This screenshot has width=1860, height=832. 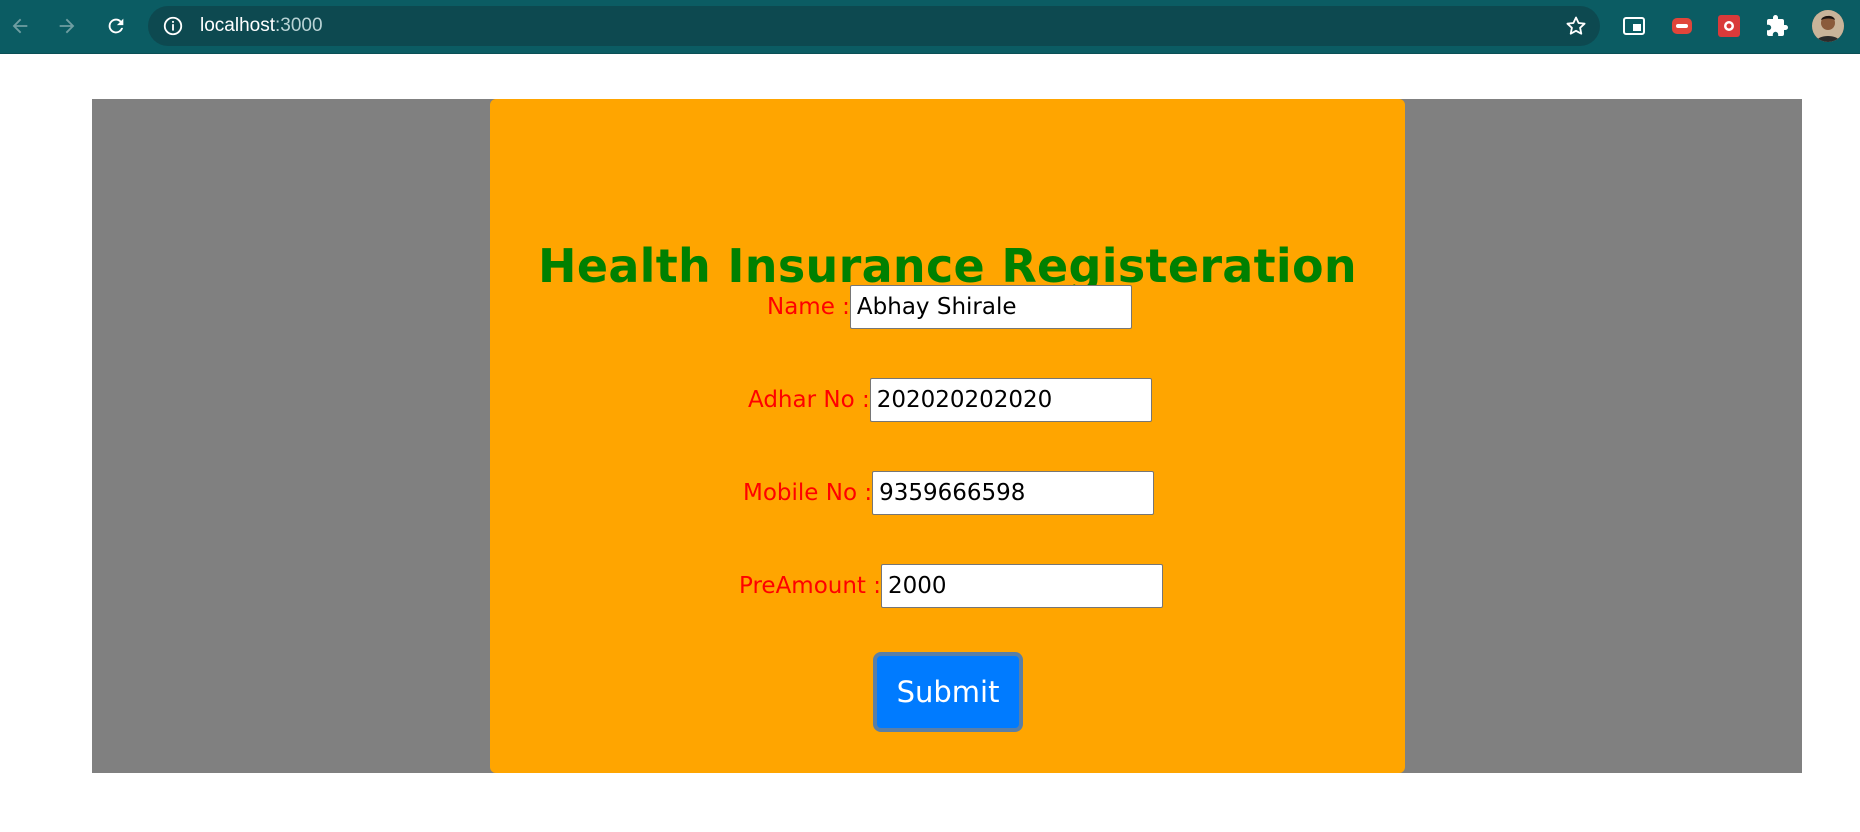 I want to click on name-label: Name :, so click(x=808, y=307).